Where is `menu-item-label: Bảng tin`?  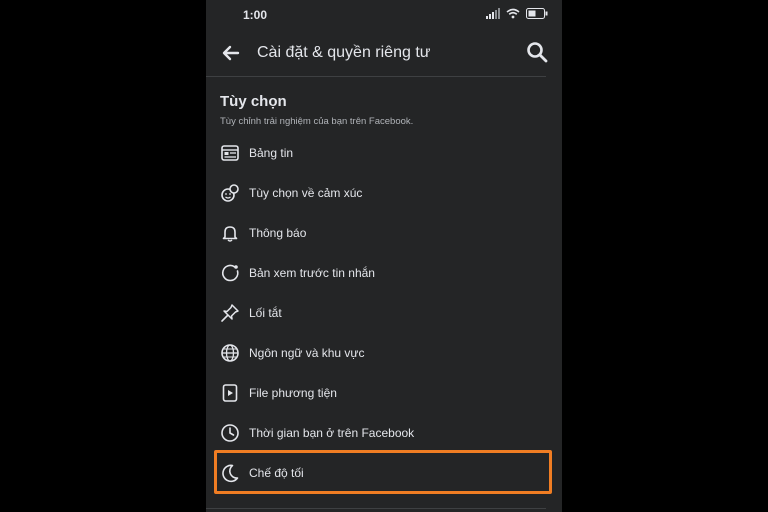
menu-item-label: Bảng tin is located at coordinates (271, 153).